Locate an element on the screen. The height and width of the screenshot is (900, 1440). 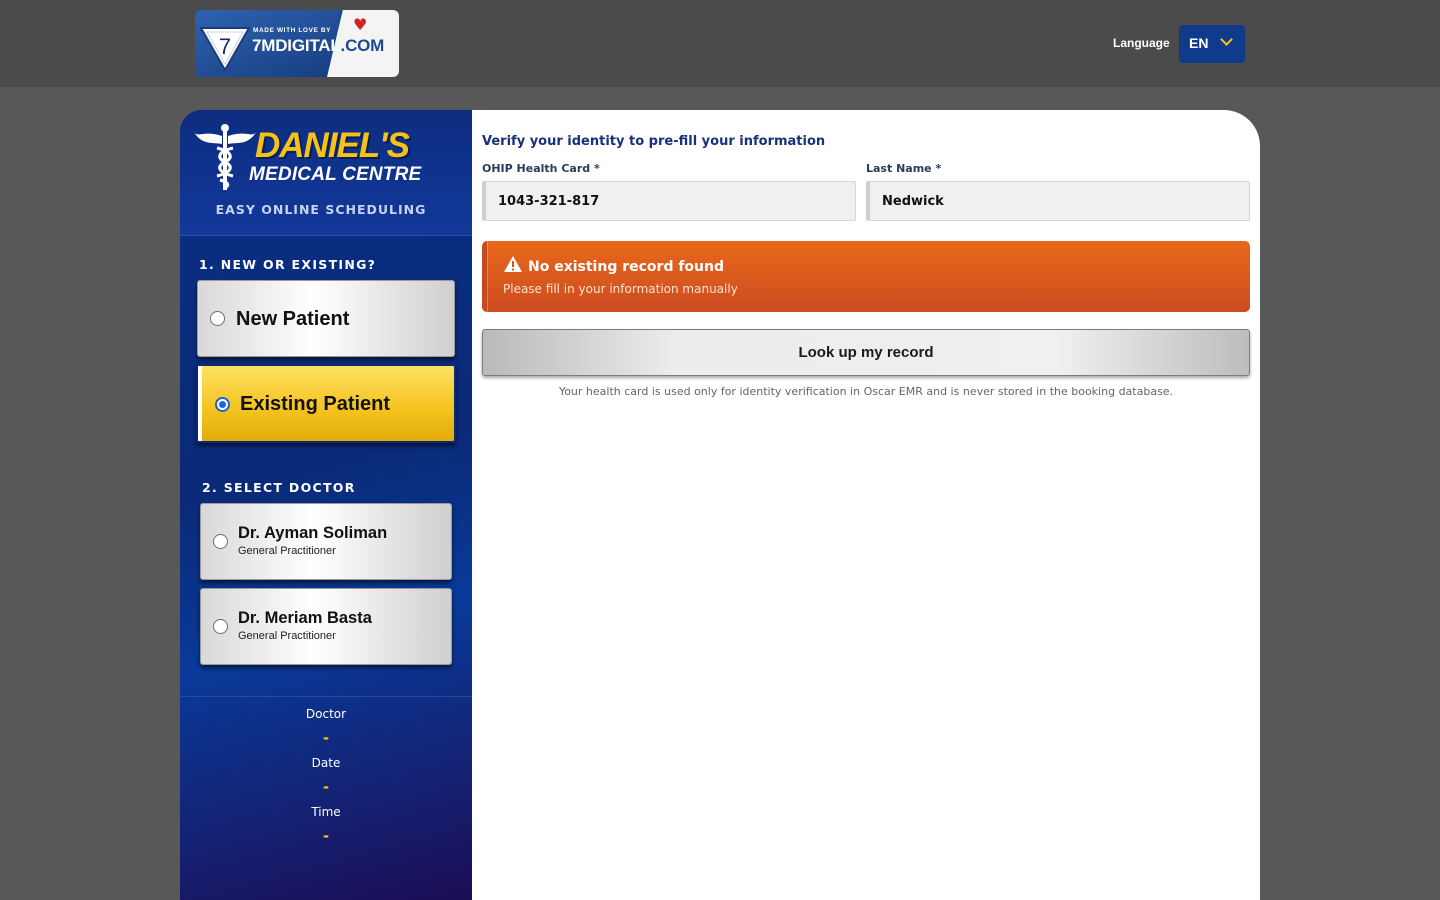
language-label: Language is located at coordinates (1141, 43).